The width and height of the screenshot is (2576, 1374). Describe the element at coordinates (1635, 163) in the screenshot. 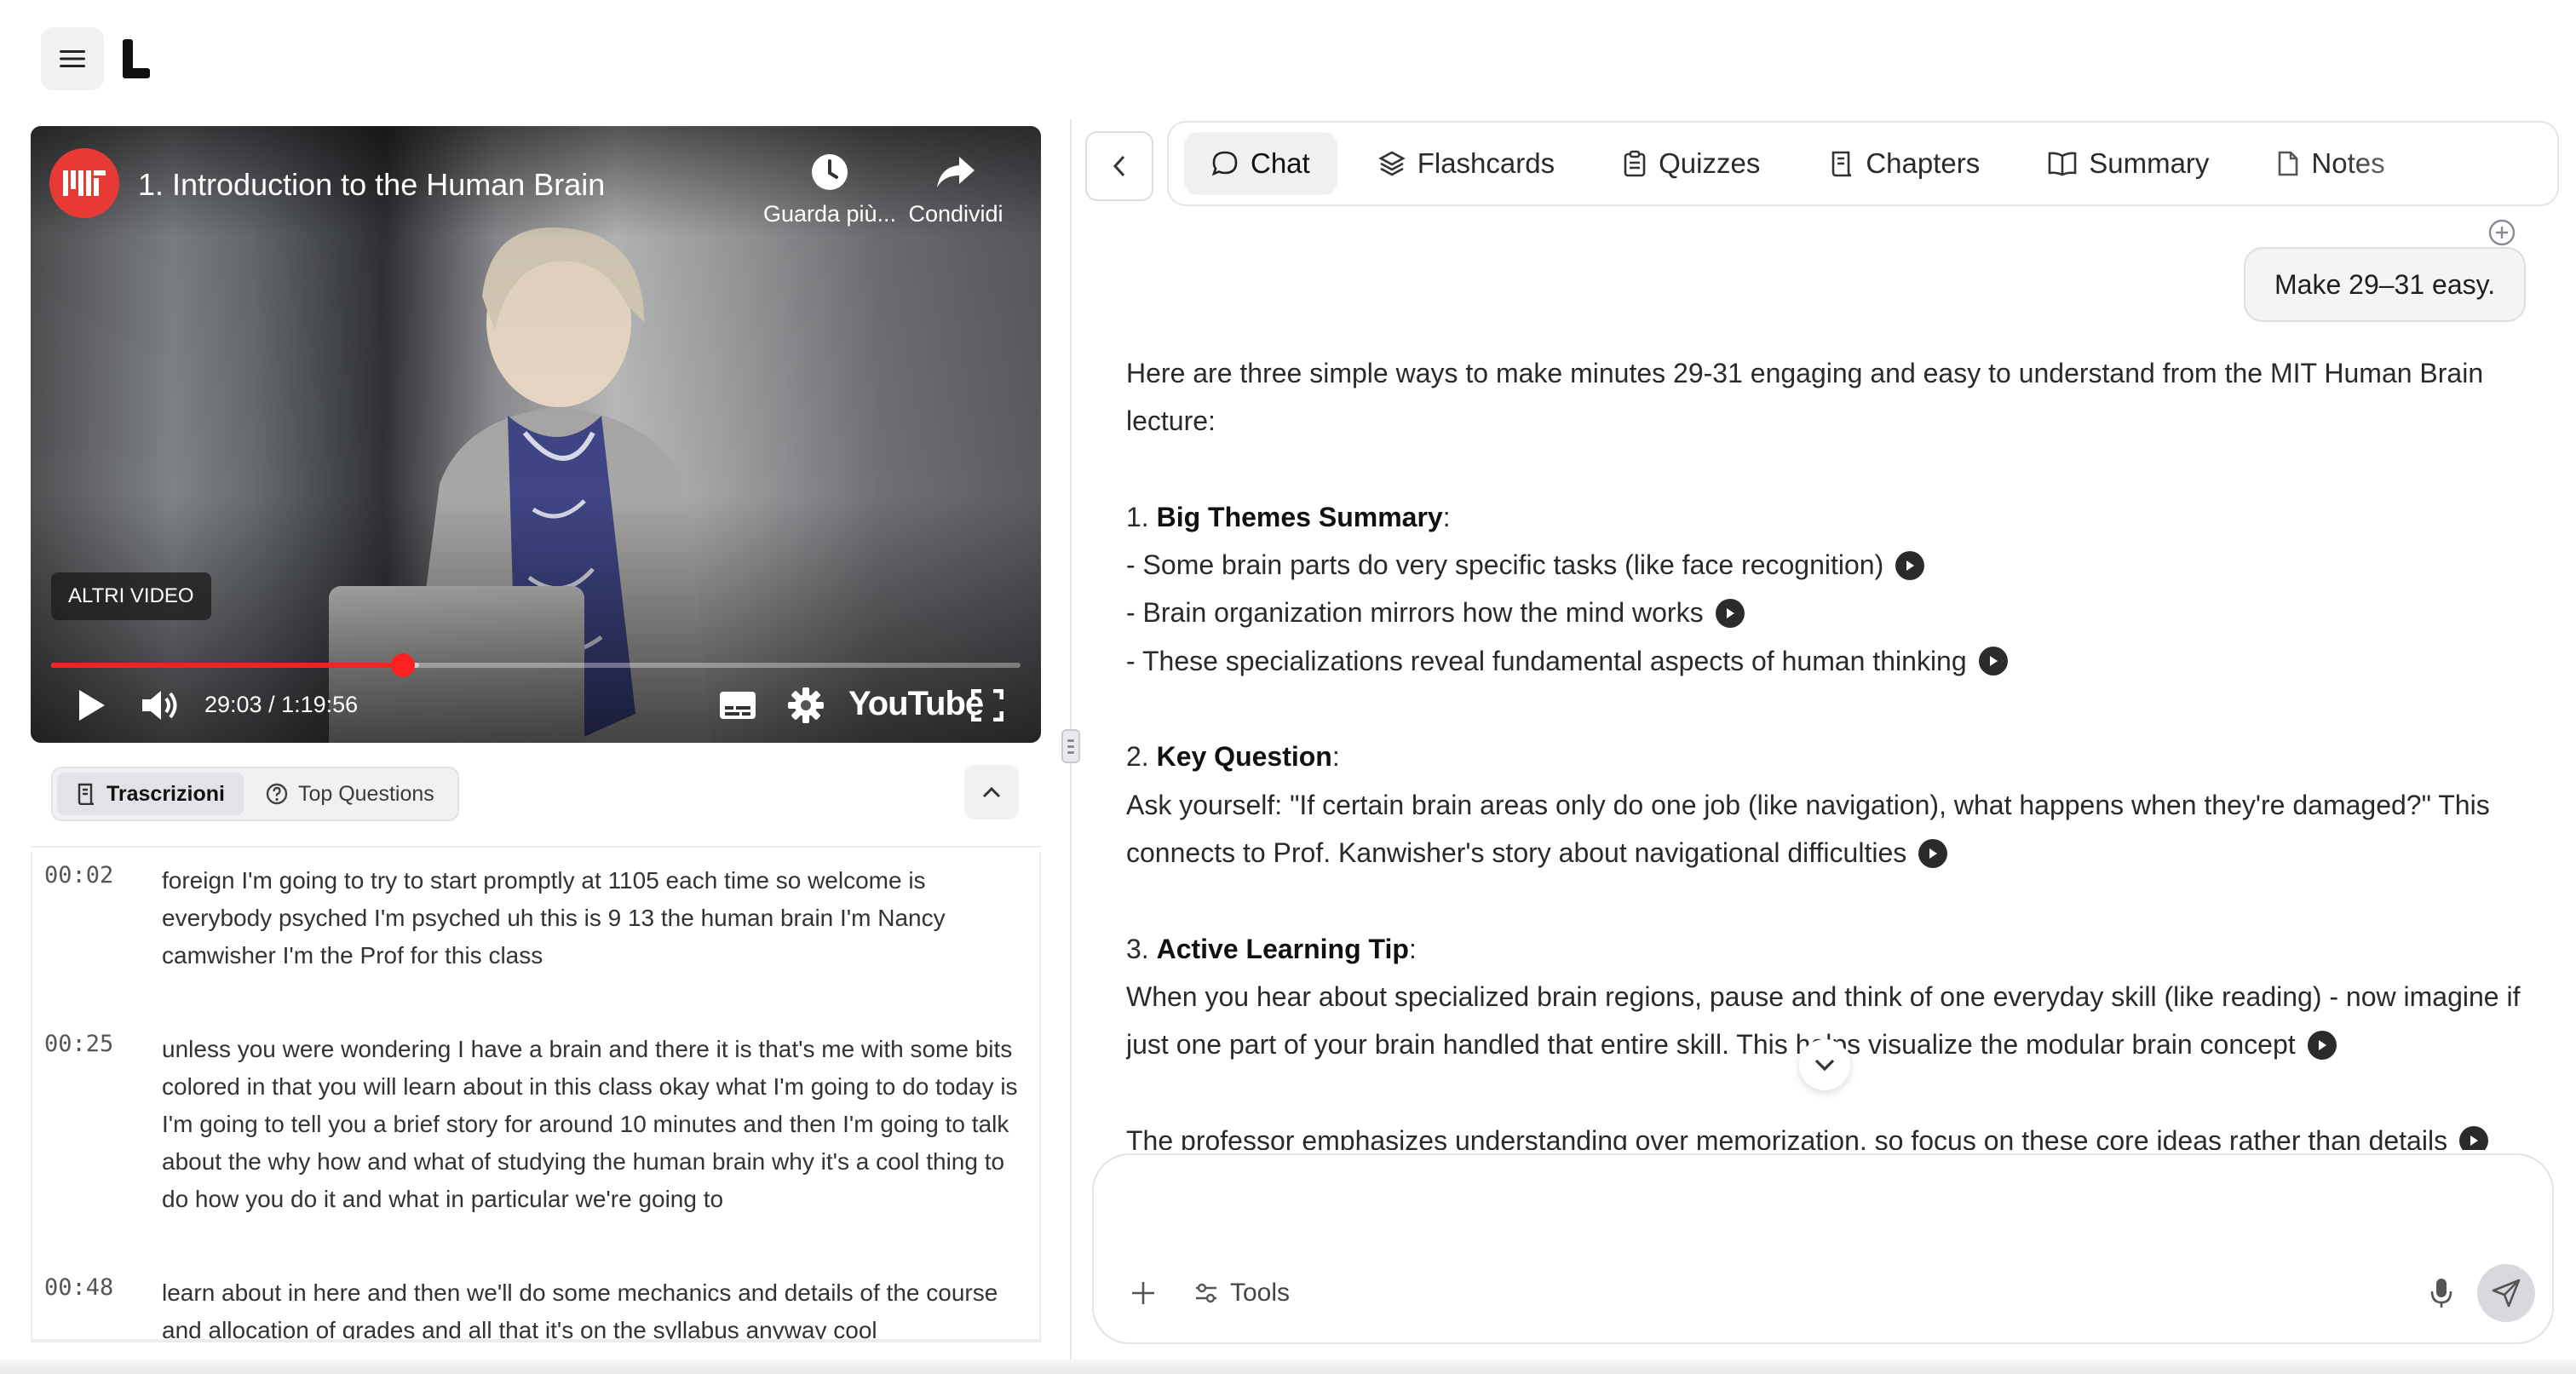

I see `clipboard-icon` at that location.